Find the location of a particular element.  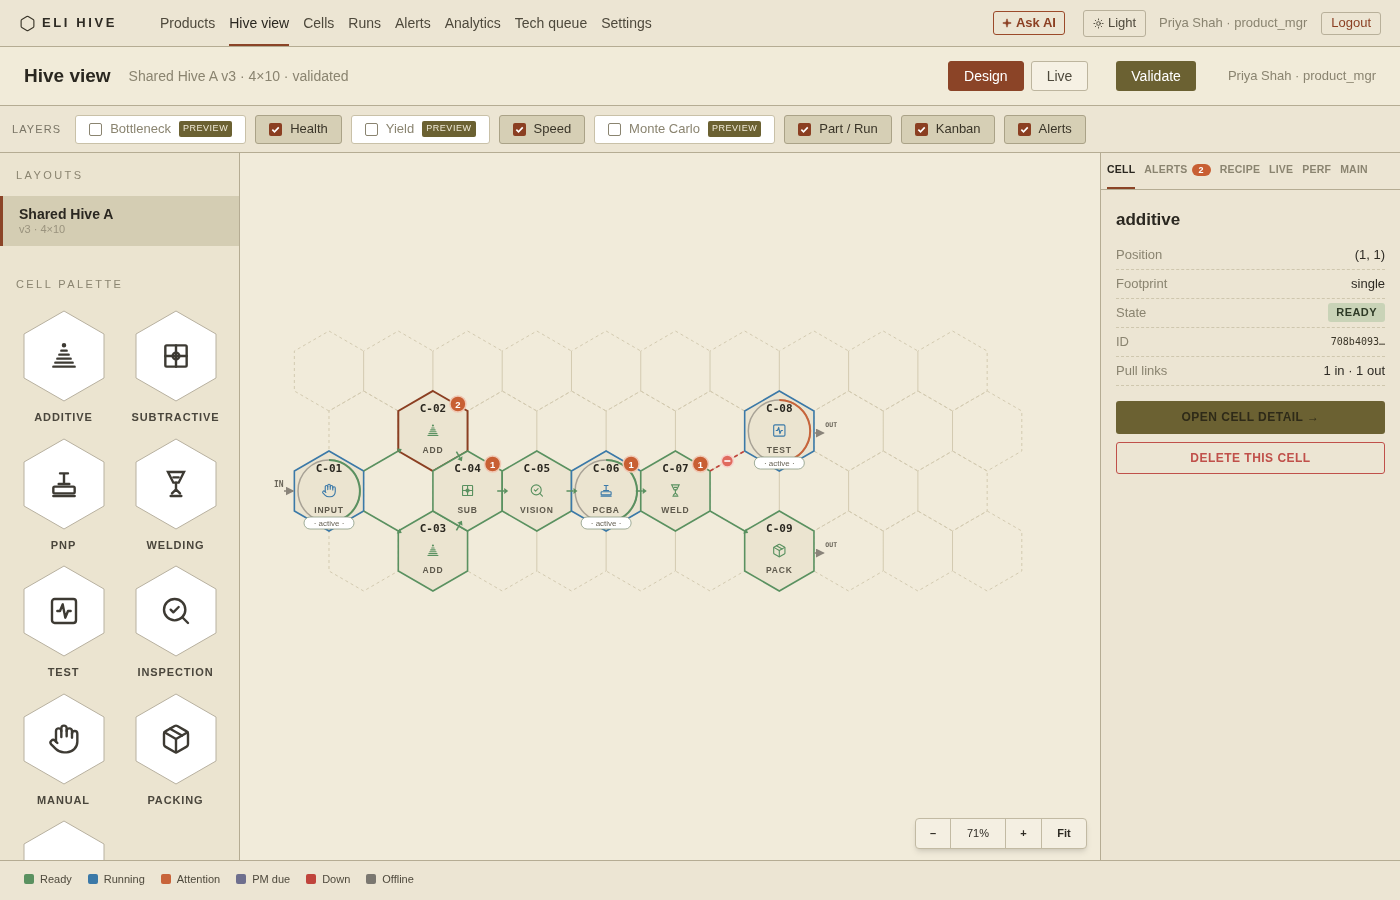

page-subtitle: Shared Hive A v3 · 4×10 · validated is located at coordinates (238, 76).